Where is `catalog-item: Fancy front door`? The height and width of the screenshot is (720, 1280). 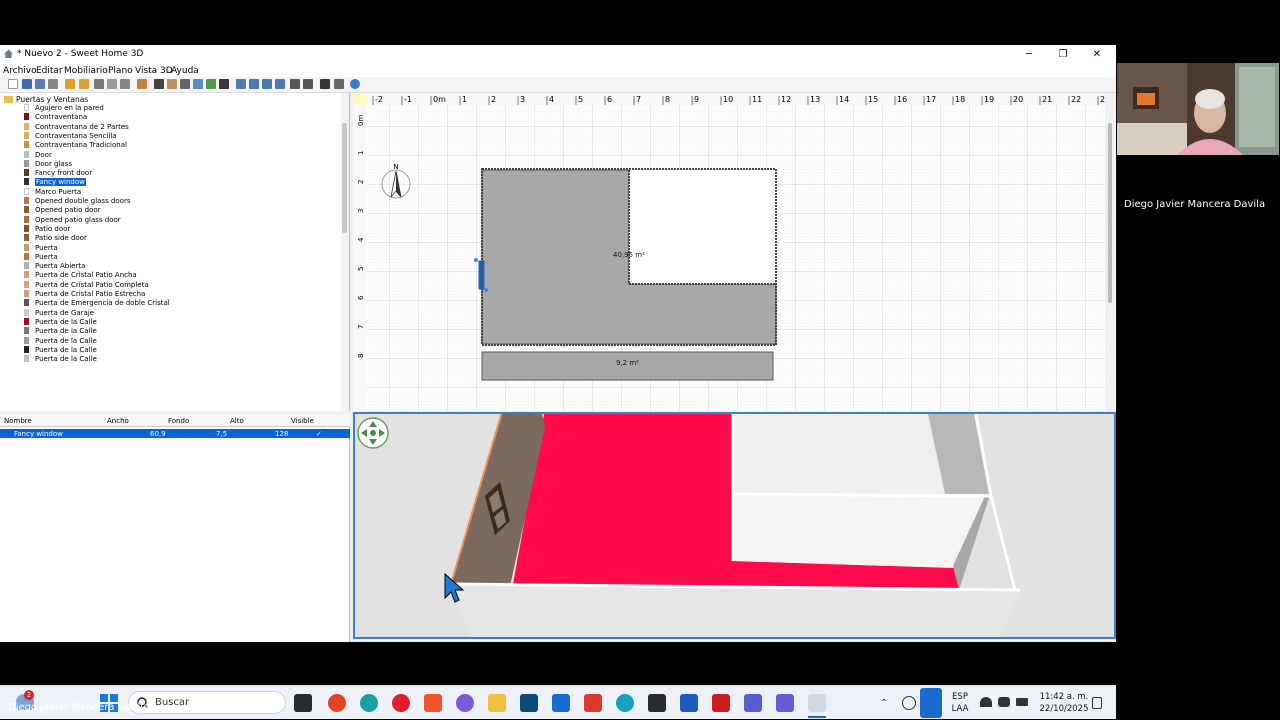
catalog-item: Fancy front door is located at coordinates (58, 173).